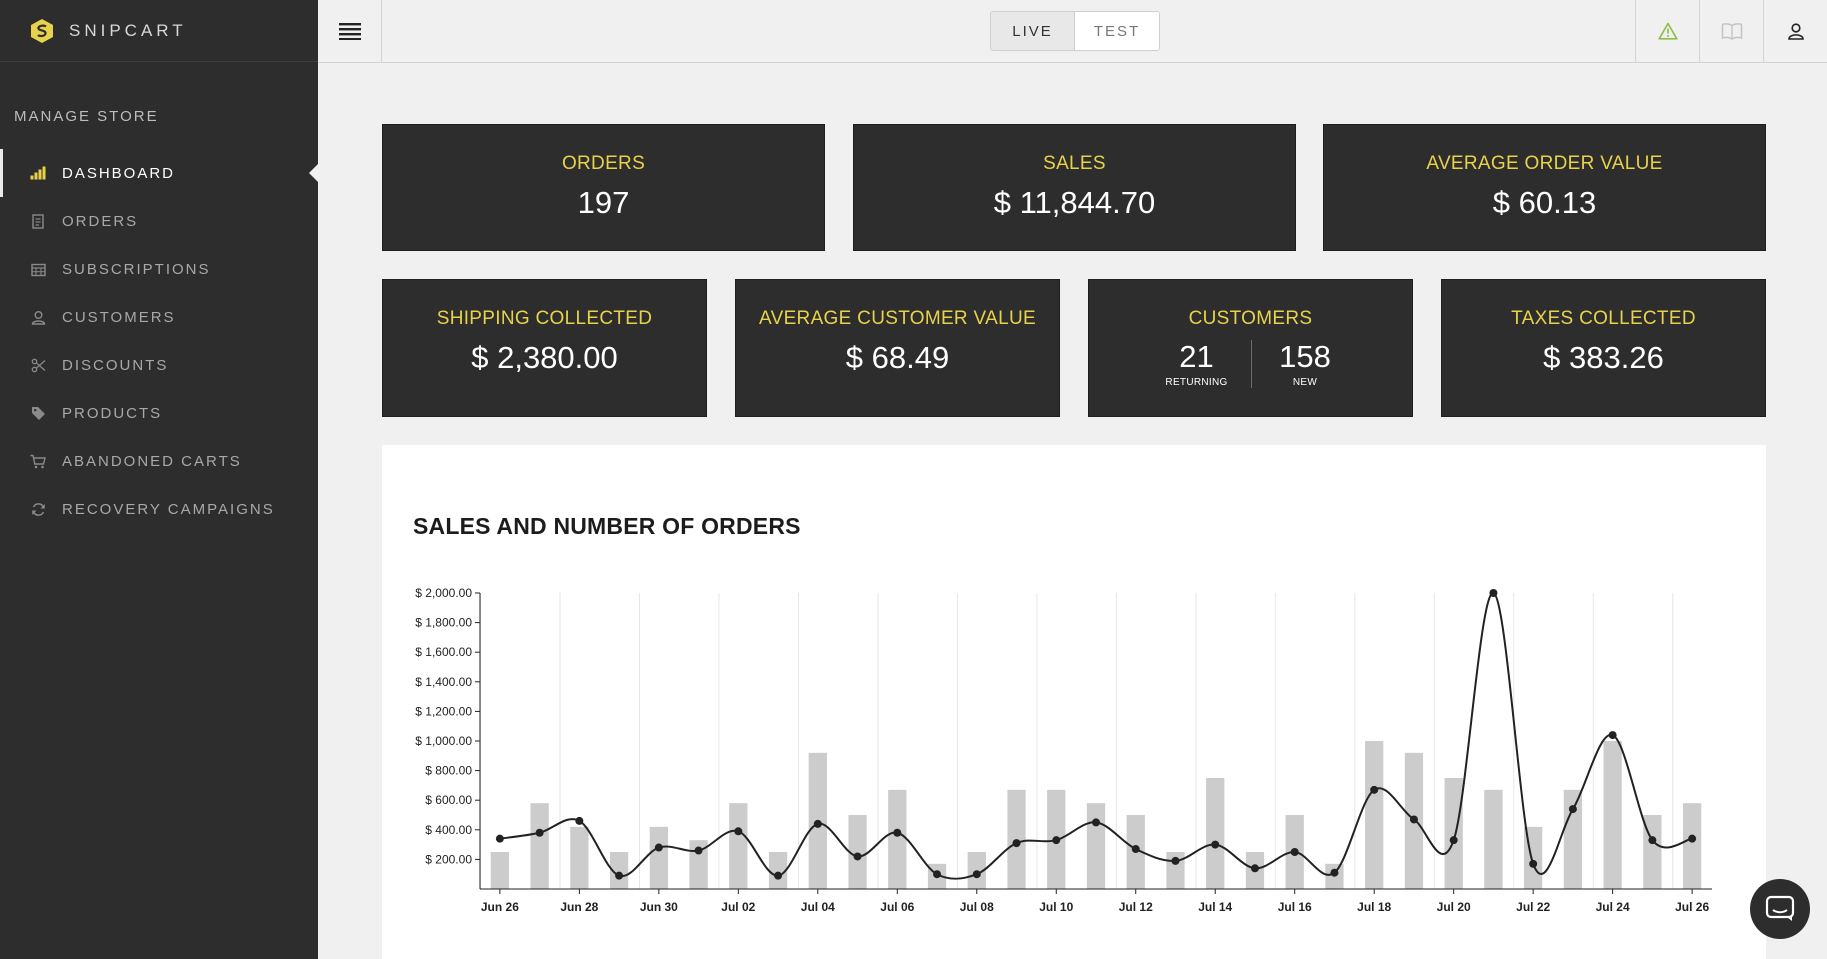  I want to click on x-tick-label: Jul 26, so click(1692, 907).